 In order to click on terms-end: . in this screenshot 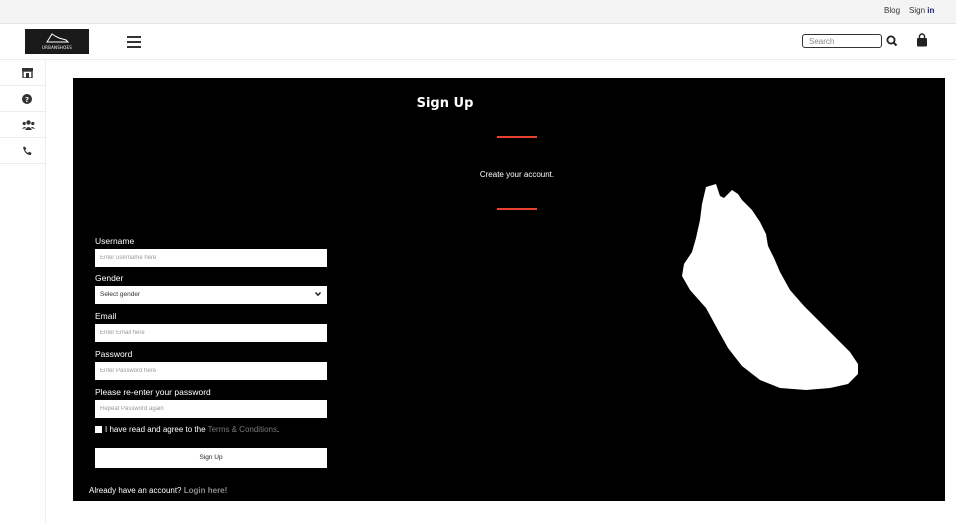, I will do `click(278, 429)`.